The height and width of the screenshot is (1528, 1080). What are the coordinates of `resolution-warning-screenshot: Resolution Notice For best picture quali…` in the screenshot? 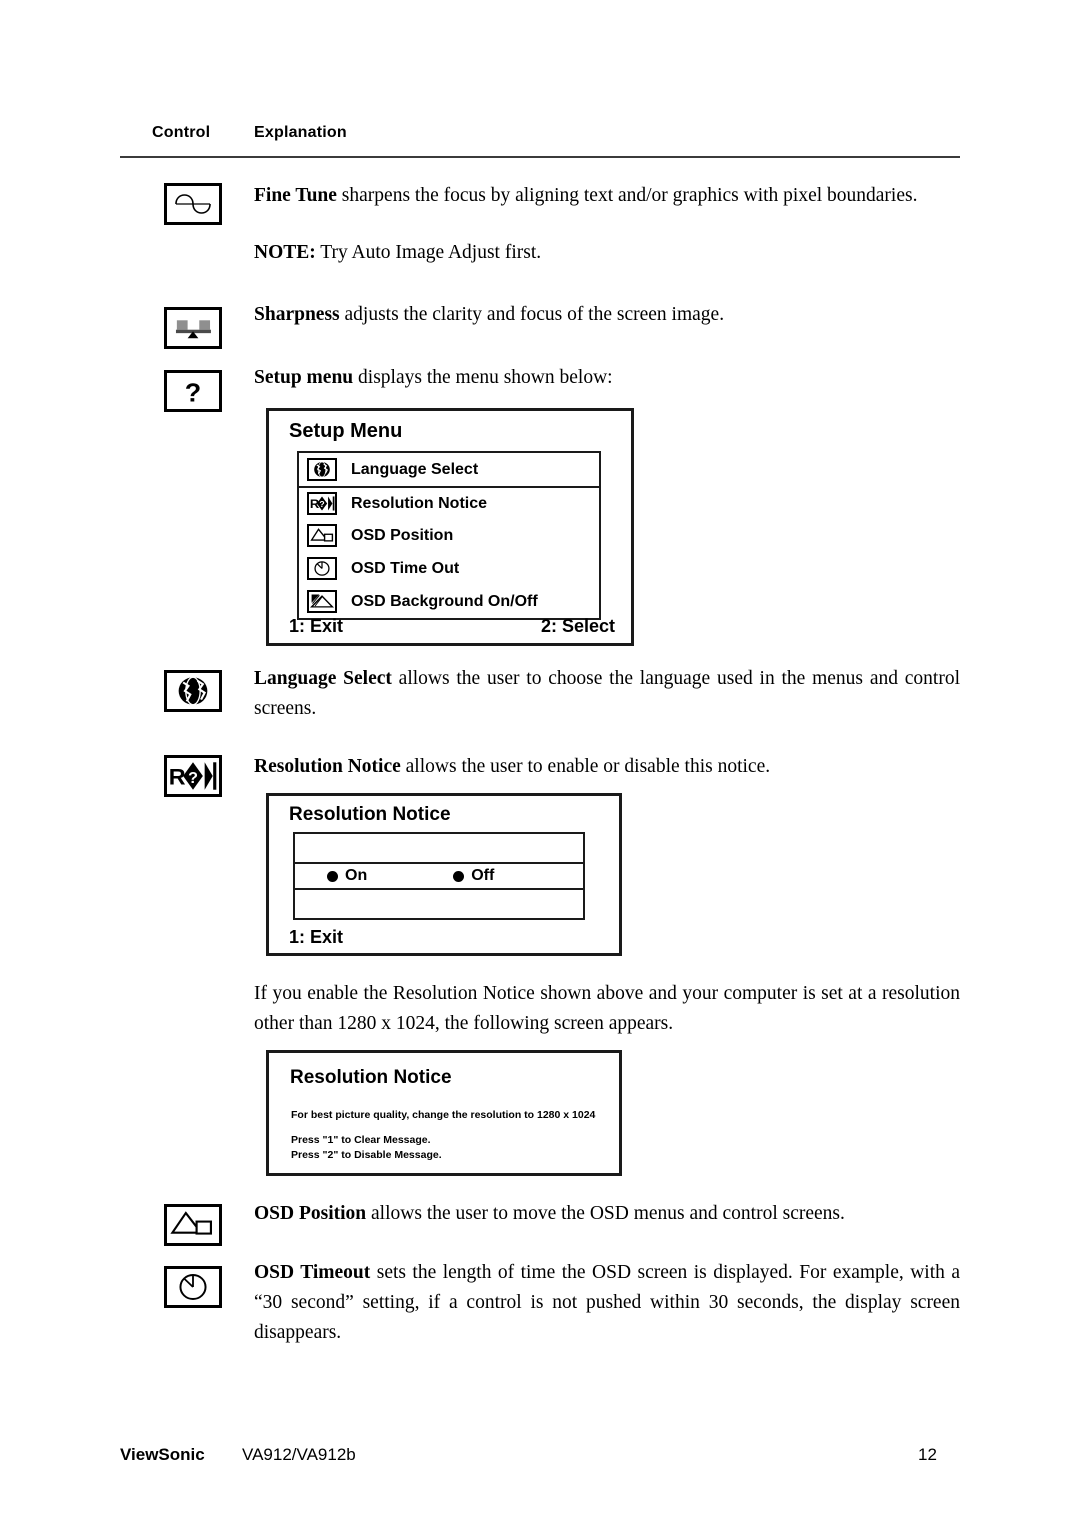 It's located at (444, 1113).